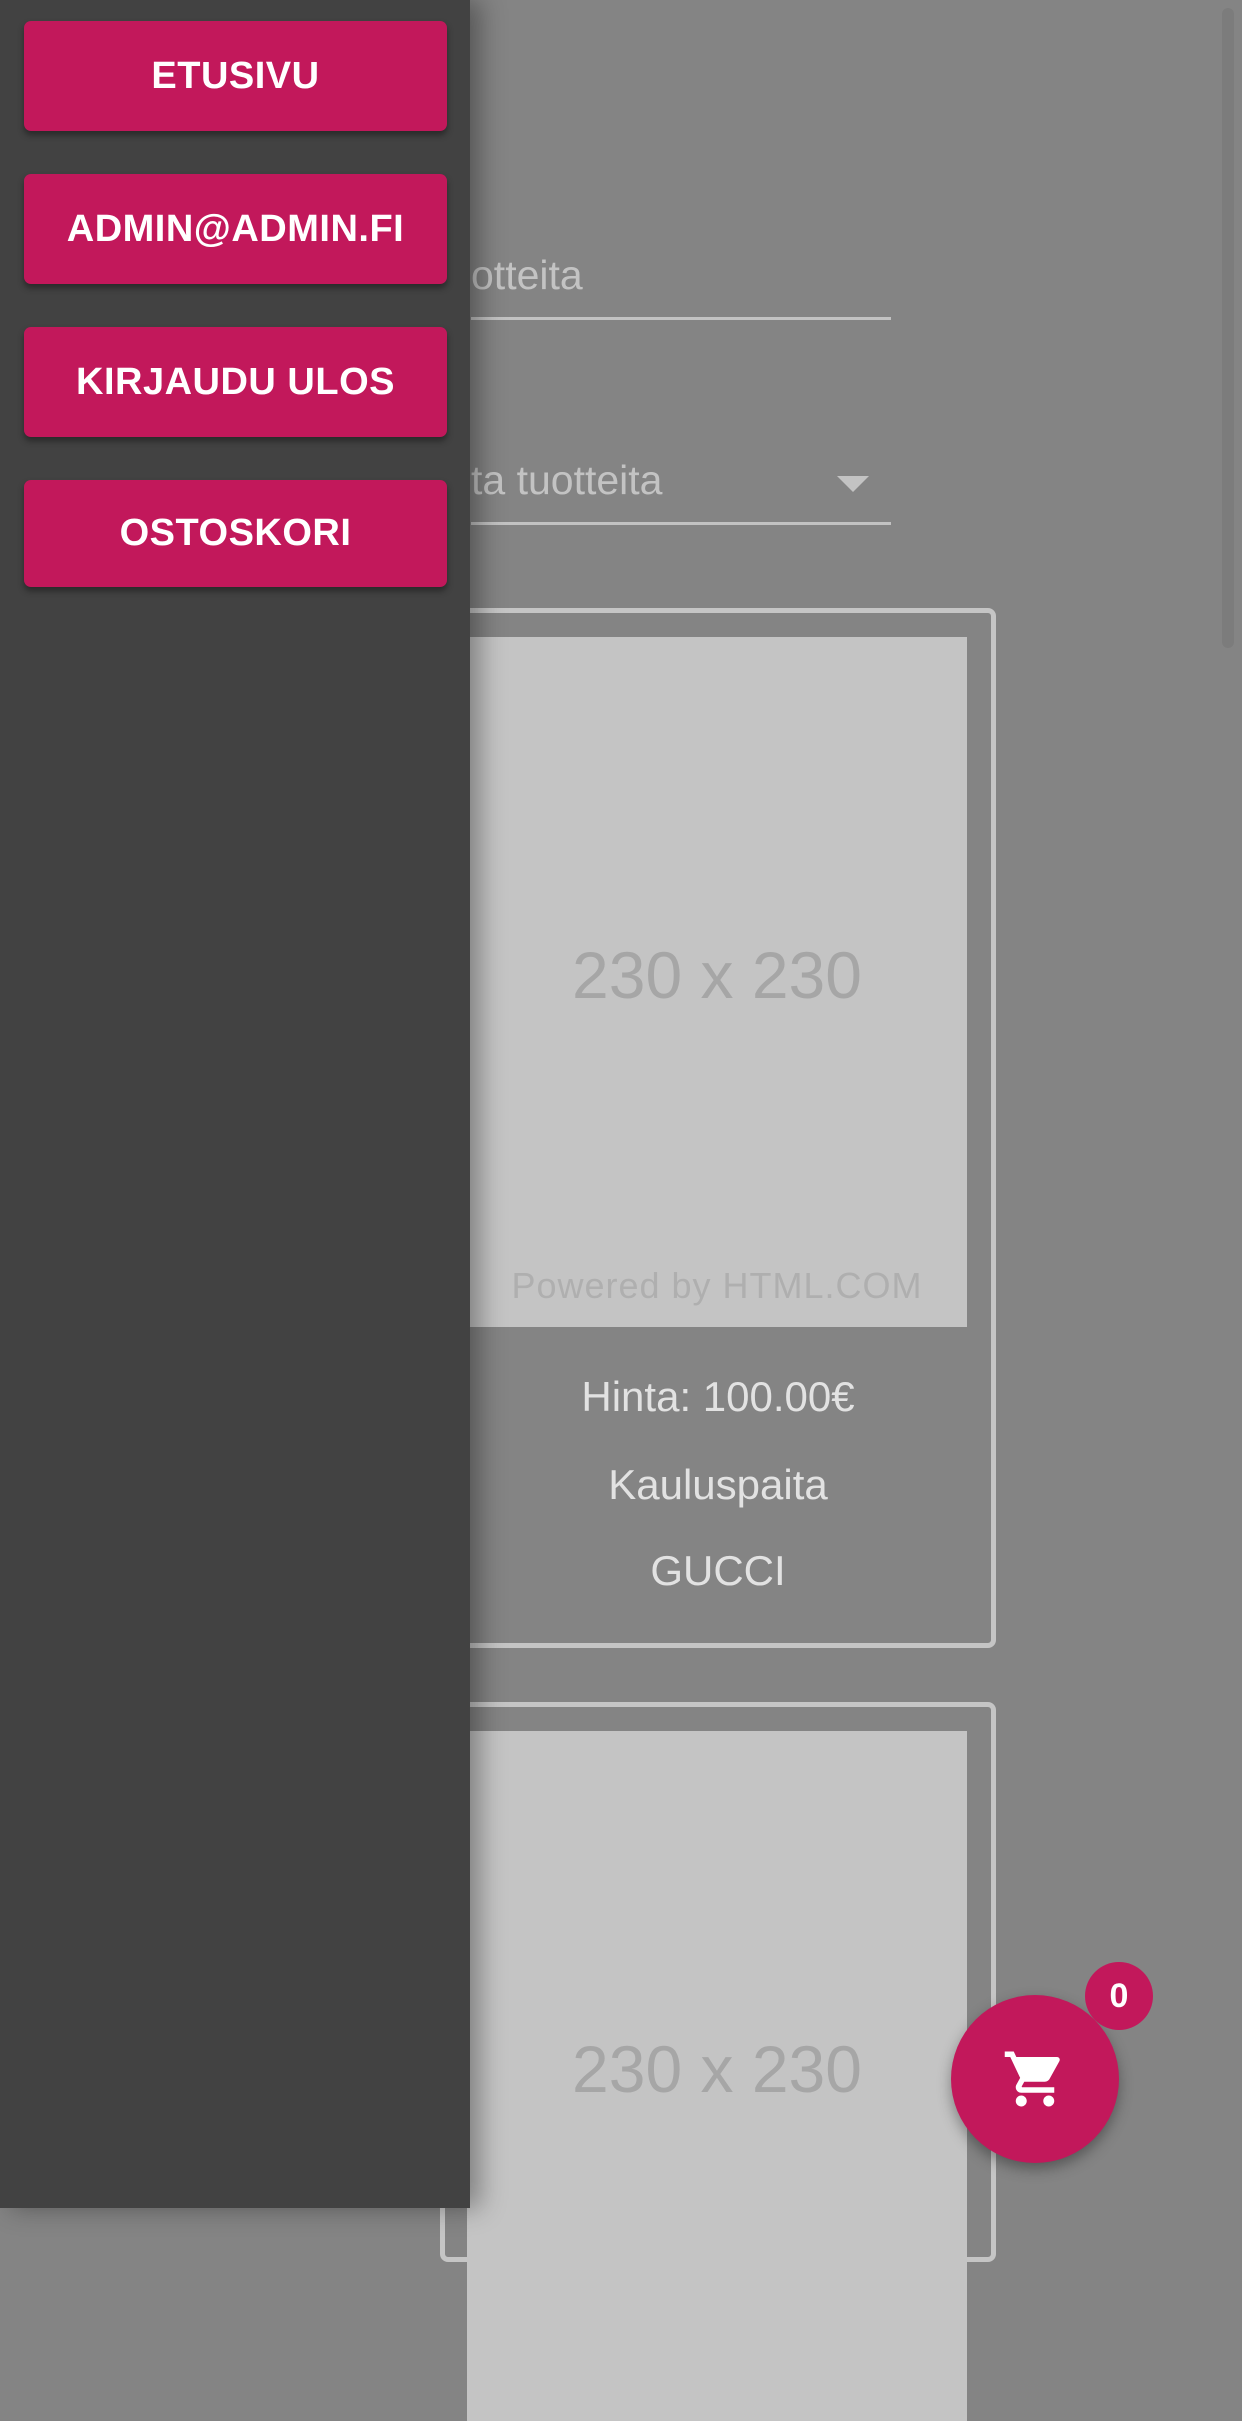 The height and width of the screenshot is (2421, 1242). What do you see at coordinates (717, 1285) in the screenshot?
I see `image-watermark: Powered by HTML.COM` at bounding box center [717, 1285].